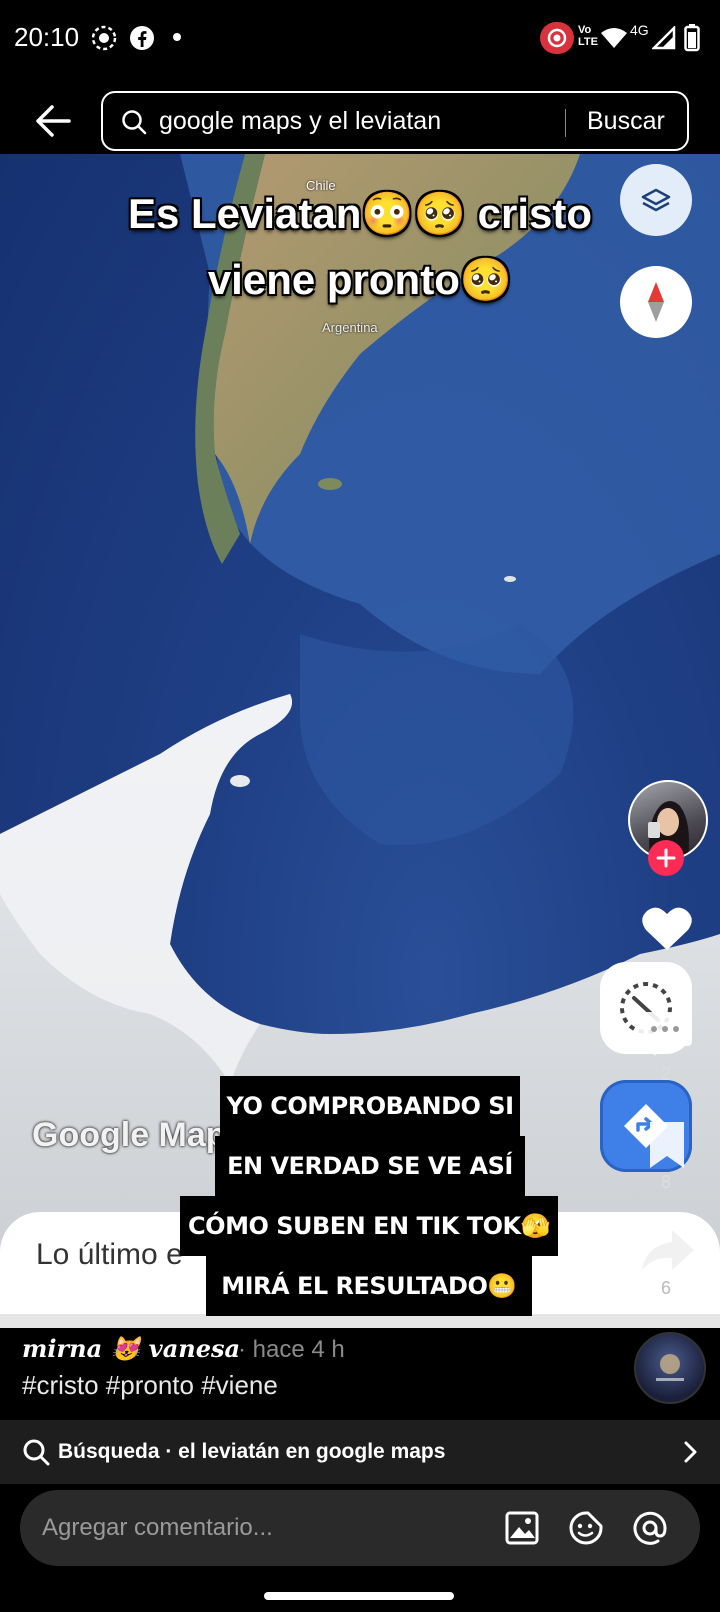 The image size is (720, 1612). I want to click on share-count: 6, so click(665, 1288).